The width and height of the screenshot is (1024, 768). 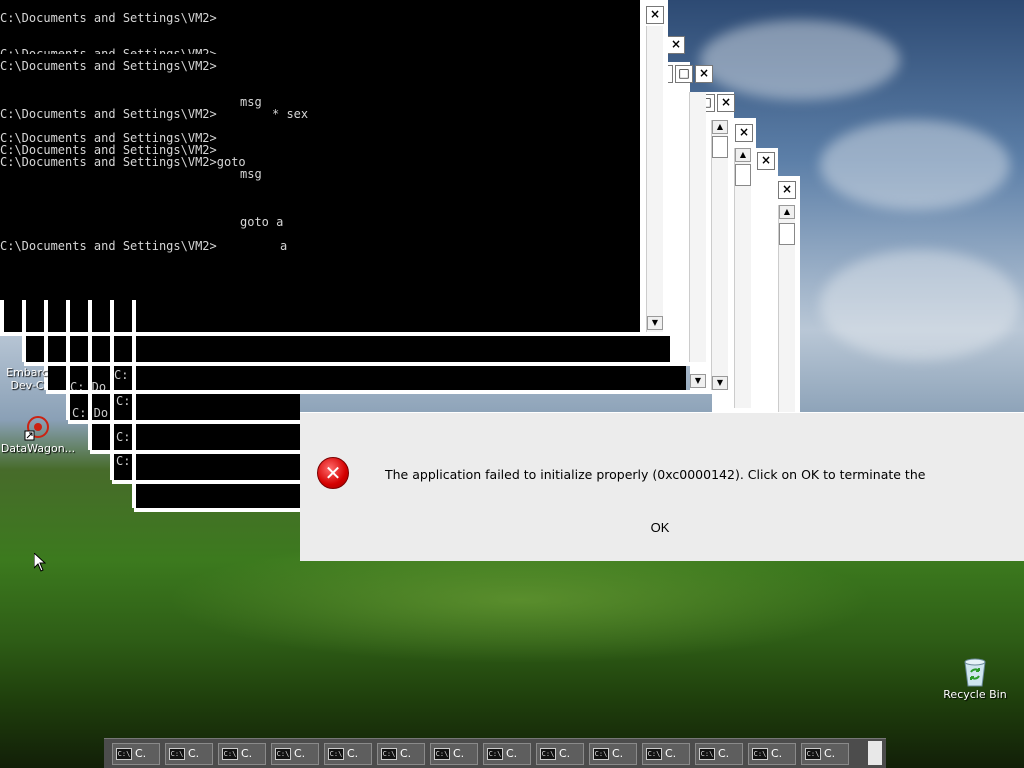 I want to click on error-x-icon: ✕, so click(x=333, y=473).